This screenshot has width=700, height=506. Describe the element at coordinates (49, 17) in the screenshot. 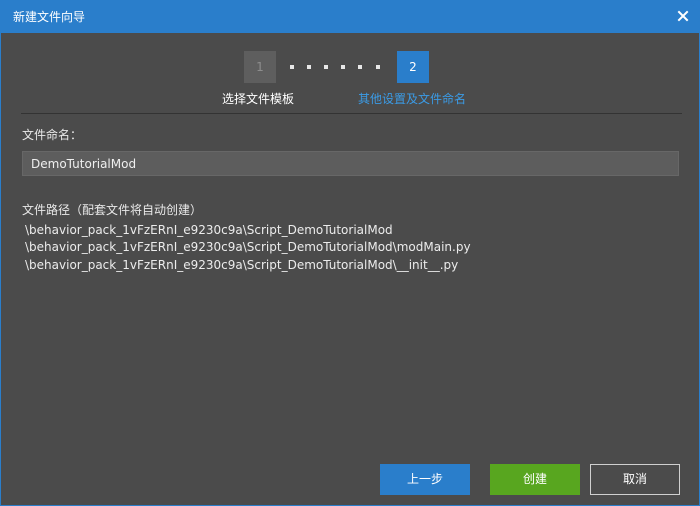

I see `window-title: 新建文件向导` at that location.